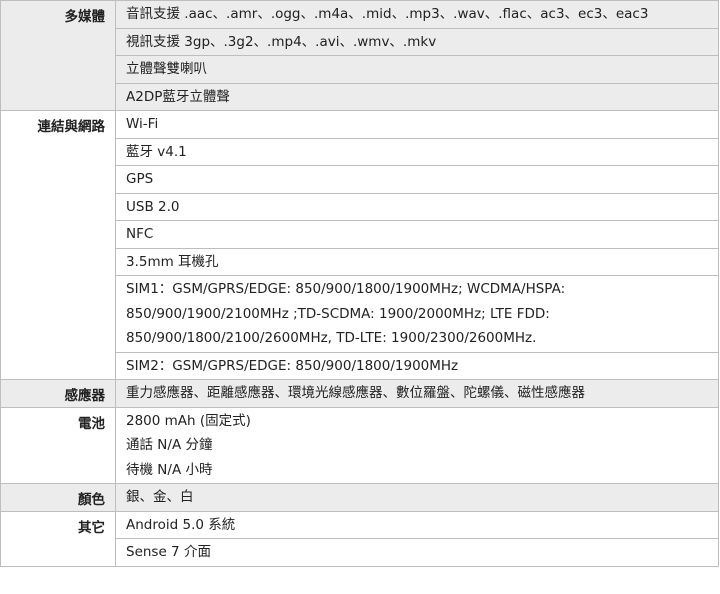 The image size is (720, 594). Describe the element at coordinates (417, 69) in the screenshot. I see `spec-value: 立體聲雙喇叭` at that location.